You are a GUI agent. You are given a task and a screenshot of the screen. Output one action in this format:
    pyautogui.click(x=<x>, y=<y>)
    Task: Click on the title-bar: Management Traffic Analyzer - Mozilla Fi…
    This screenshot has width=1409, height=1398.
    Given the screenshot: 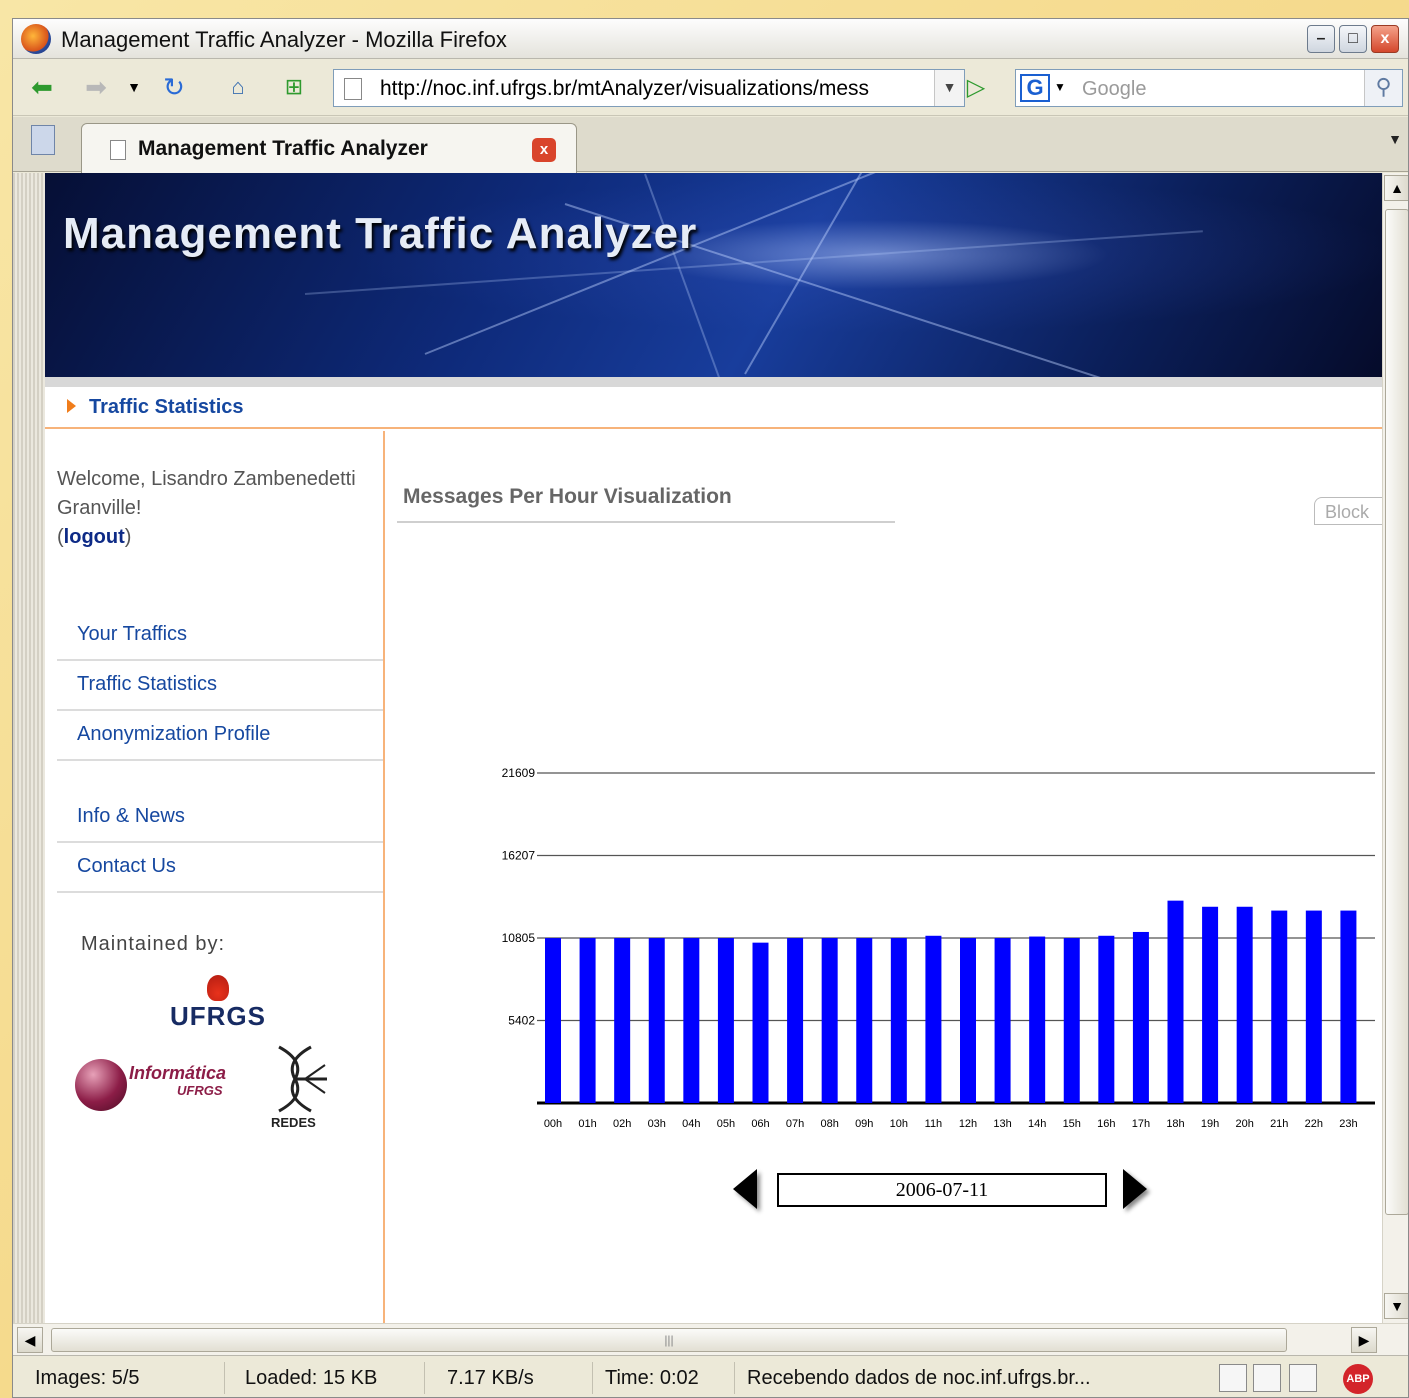 What is the action you would take?
    pyautogui.click(x=710, y=39)
    